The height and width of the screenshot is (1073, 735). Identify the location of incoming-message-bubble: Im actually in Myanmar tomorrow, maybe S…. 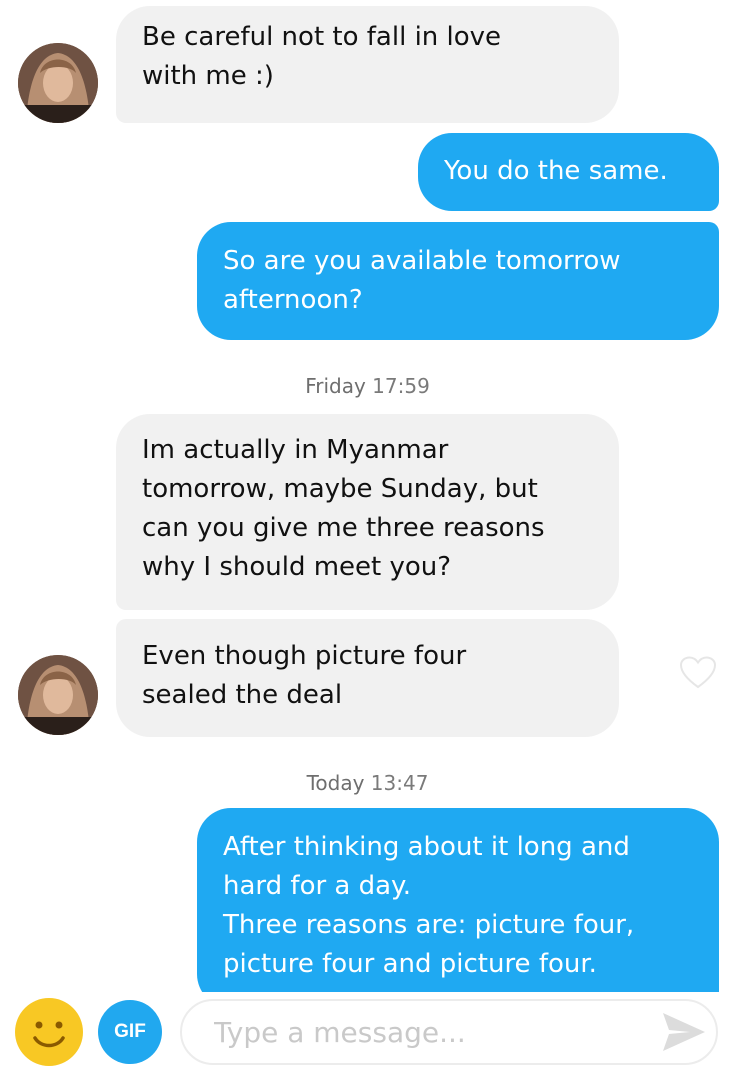
(367, 512).